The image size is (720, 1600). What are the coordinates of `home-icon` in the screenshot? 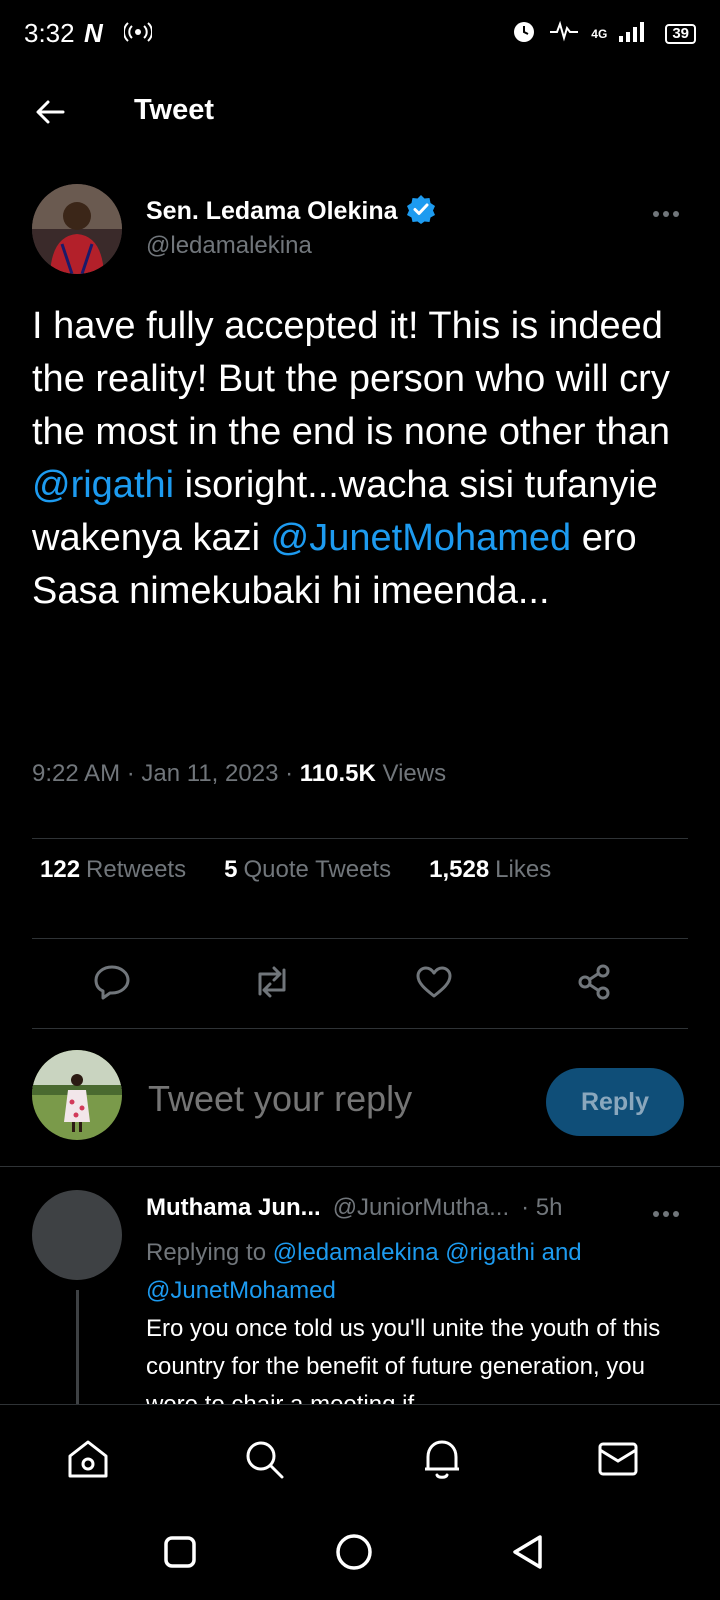 It's located at (88, 1459).